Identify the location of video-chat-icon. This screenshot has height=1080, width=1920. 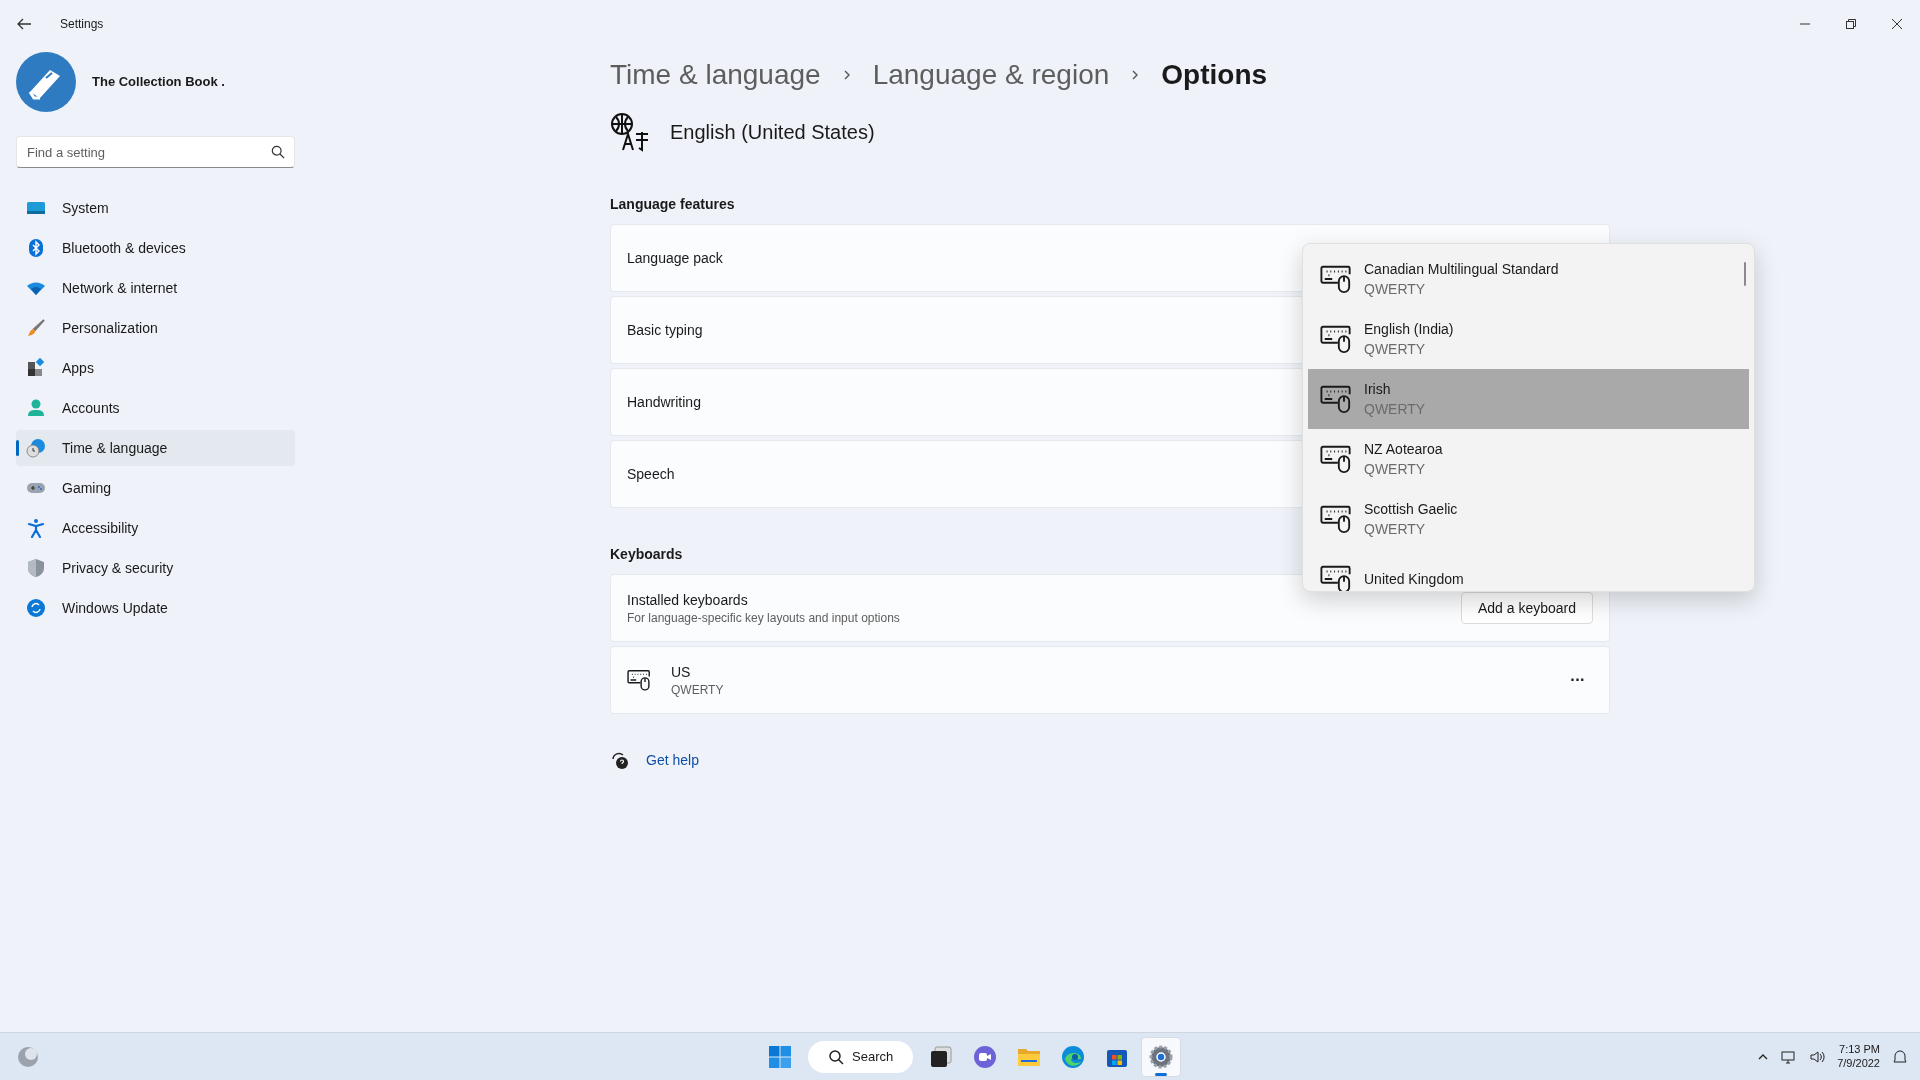
(985, 1056).